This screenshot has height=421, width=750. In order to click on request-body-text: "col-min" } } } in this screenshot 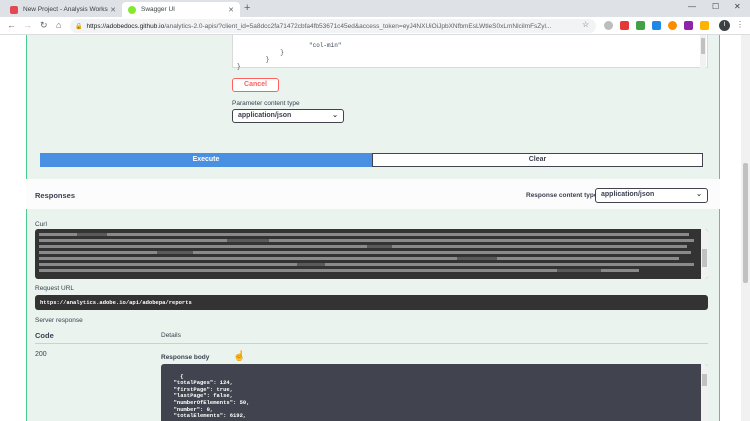, I will do `click(289, 56)`.